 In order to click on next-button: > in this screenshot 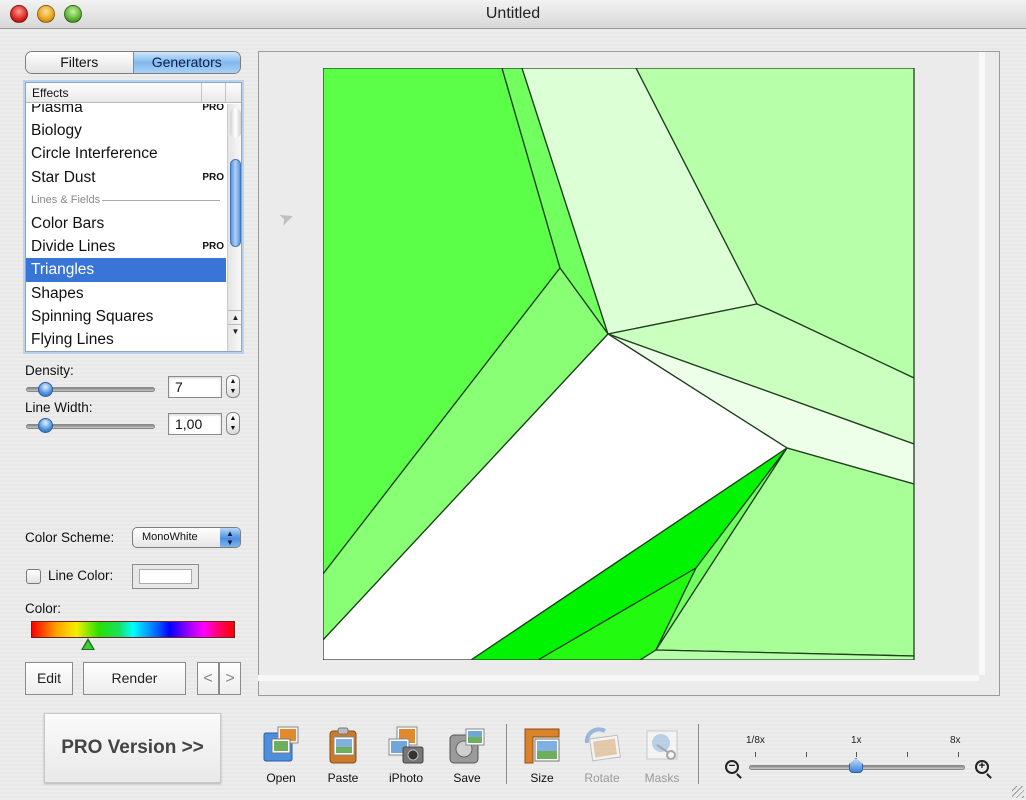, I will do `click(230, 678)`.